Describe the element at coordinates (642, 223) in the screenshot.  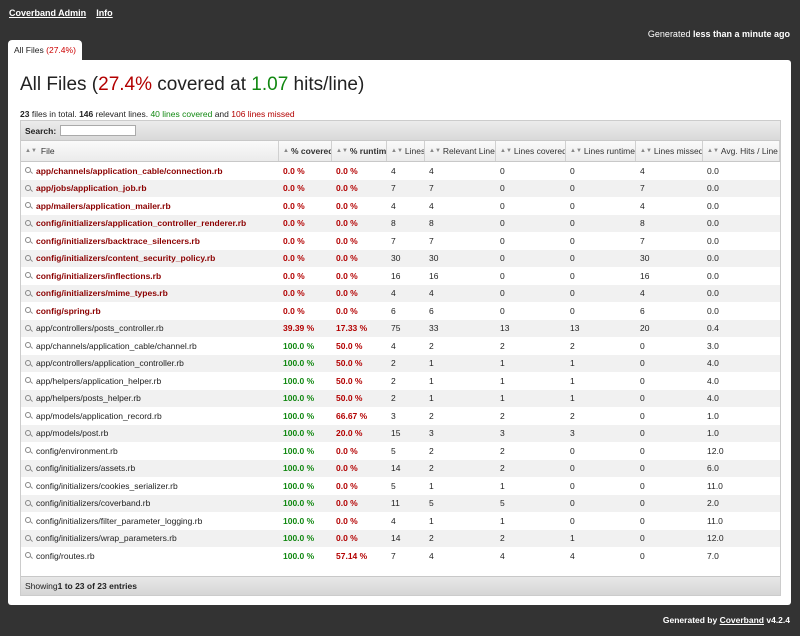
I see `cell-lines-missed: 8` at that location.